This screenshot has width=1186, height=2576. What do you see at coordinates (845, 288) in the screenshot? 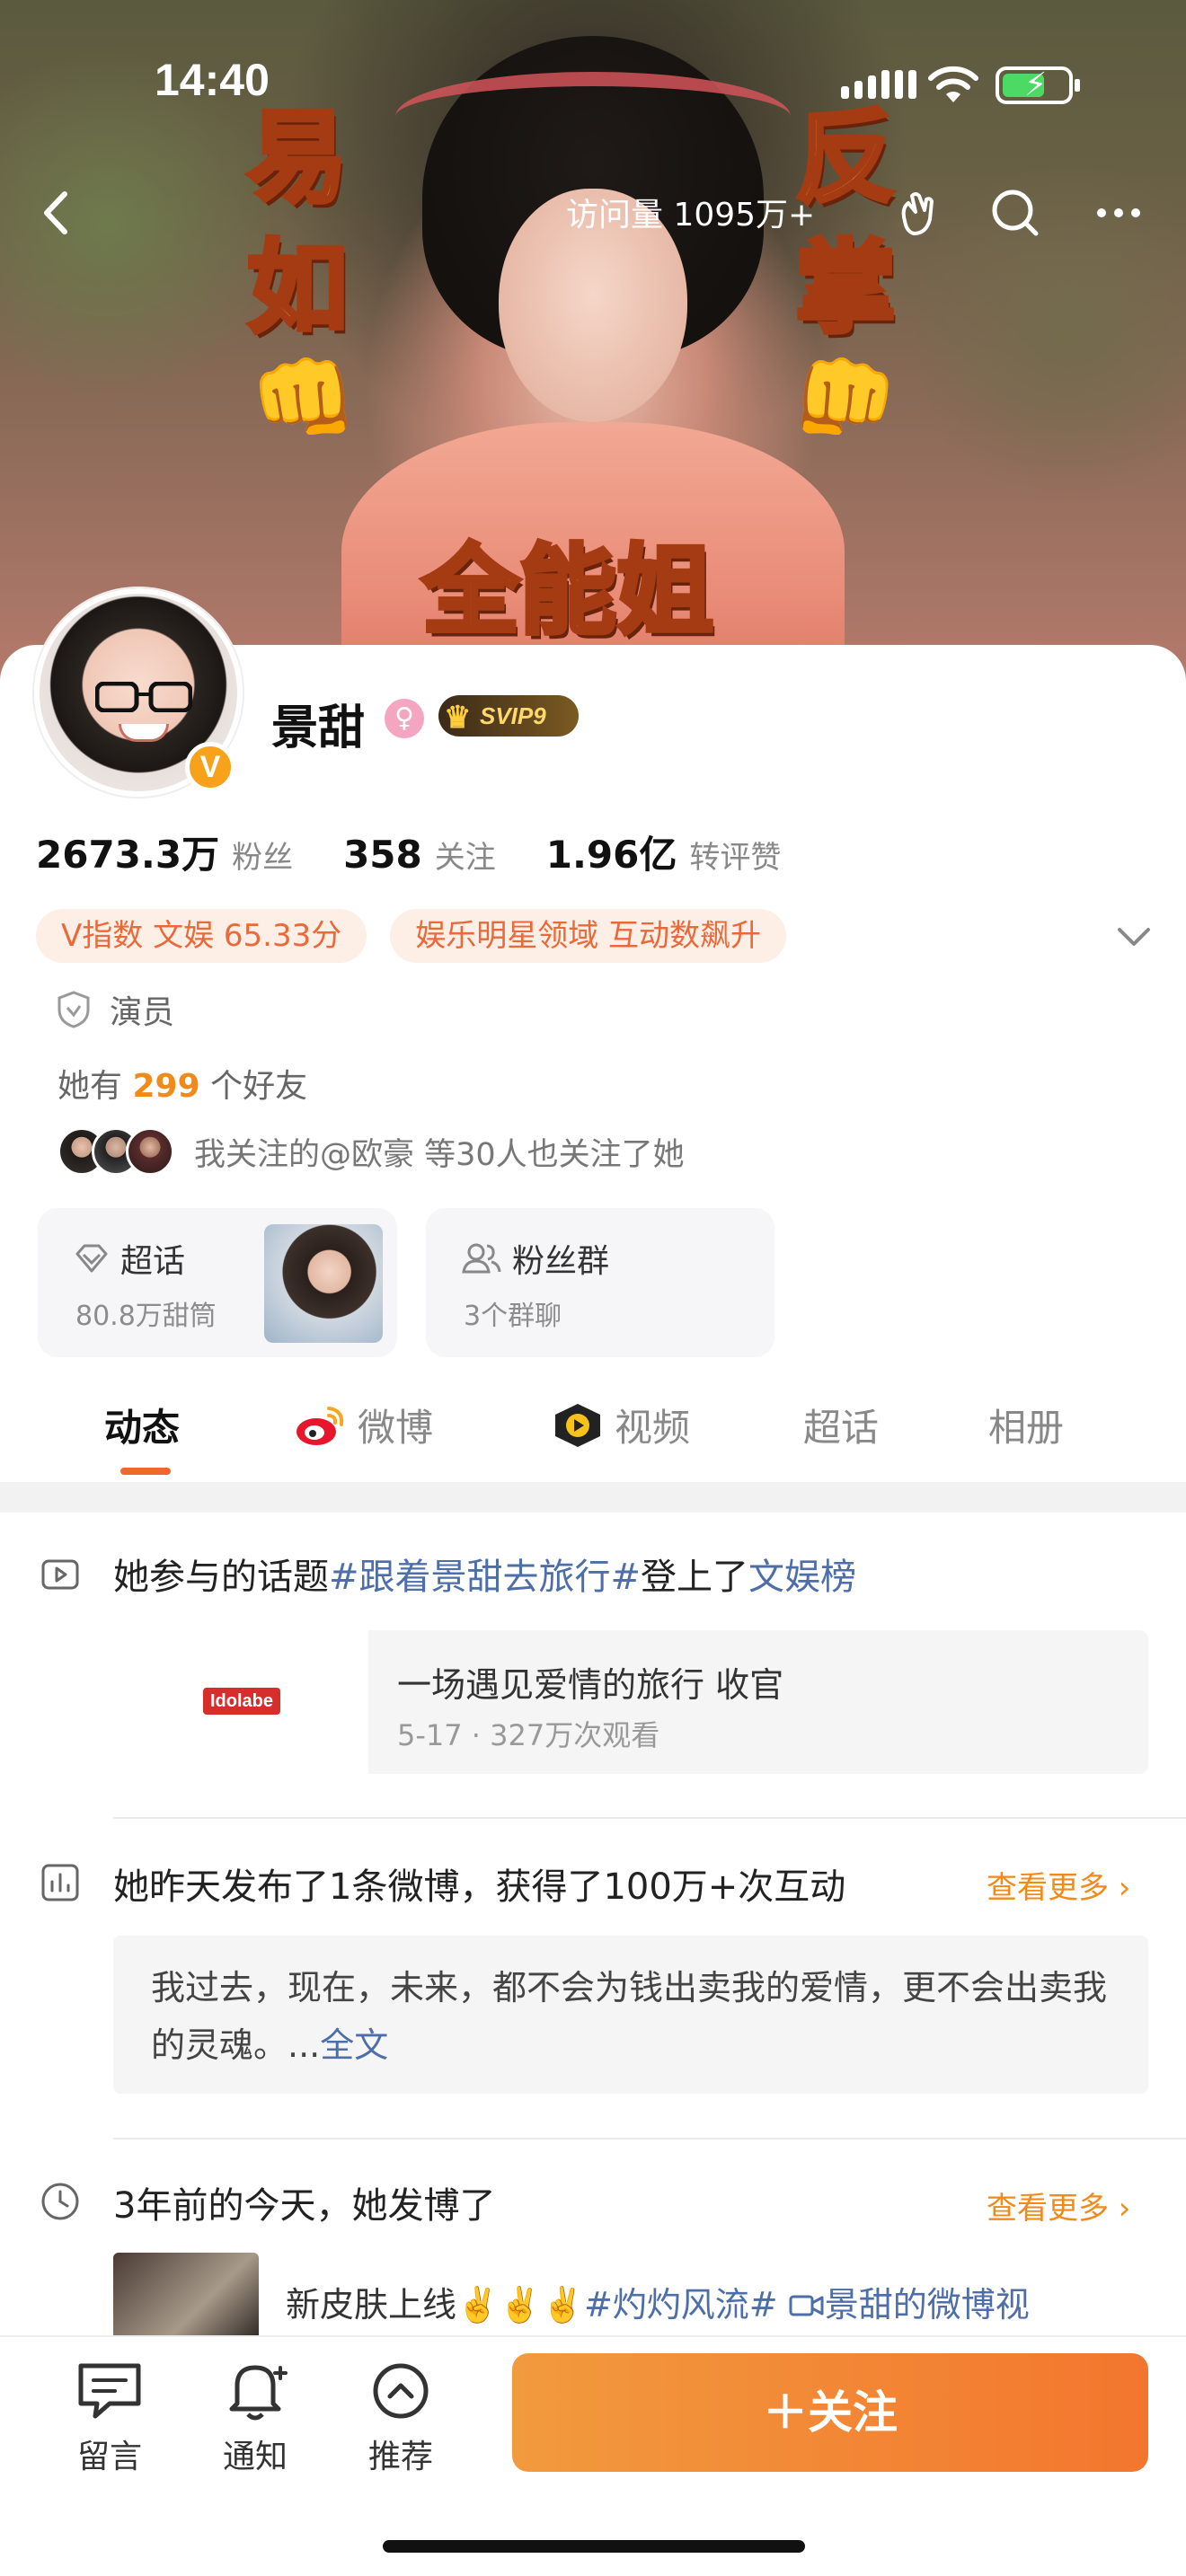
I see `cover-caption: 掌` at bounding box center [845, 288].